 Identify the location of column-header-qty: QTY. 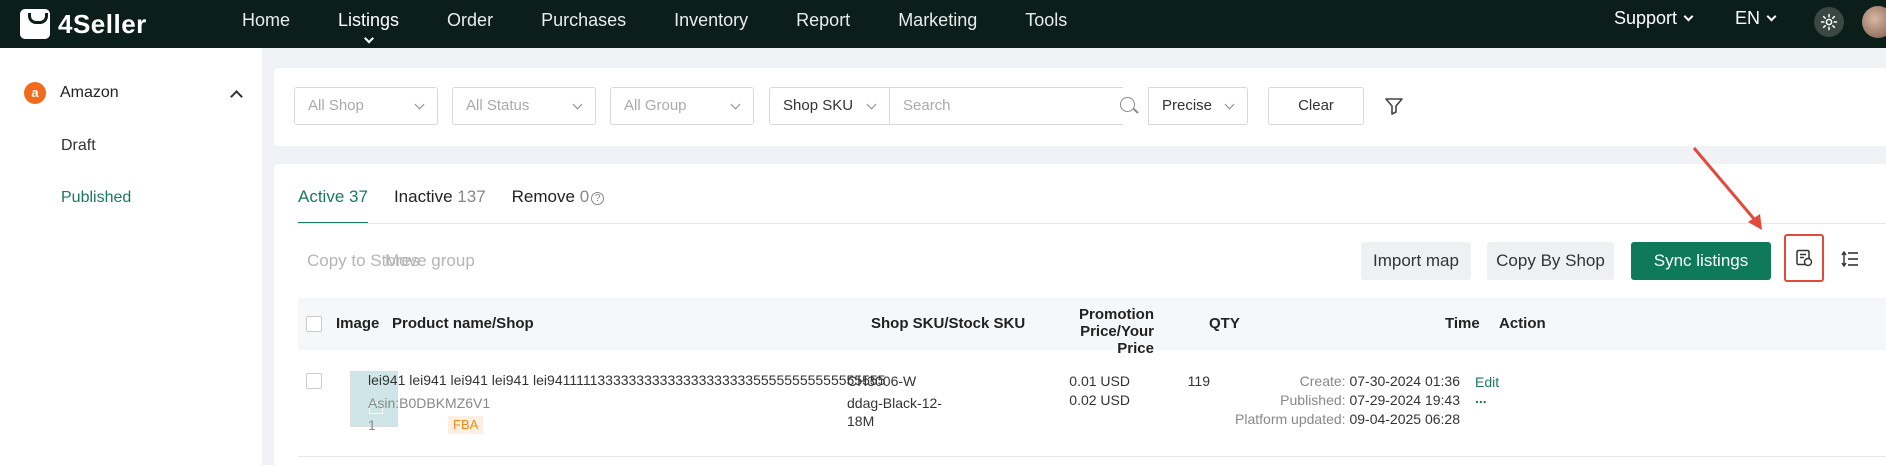
(1224, 323).